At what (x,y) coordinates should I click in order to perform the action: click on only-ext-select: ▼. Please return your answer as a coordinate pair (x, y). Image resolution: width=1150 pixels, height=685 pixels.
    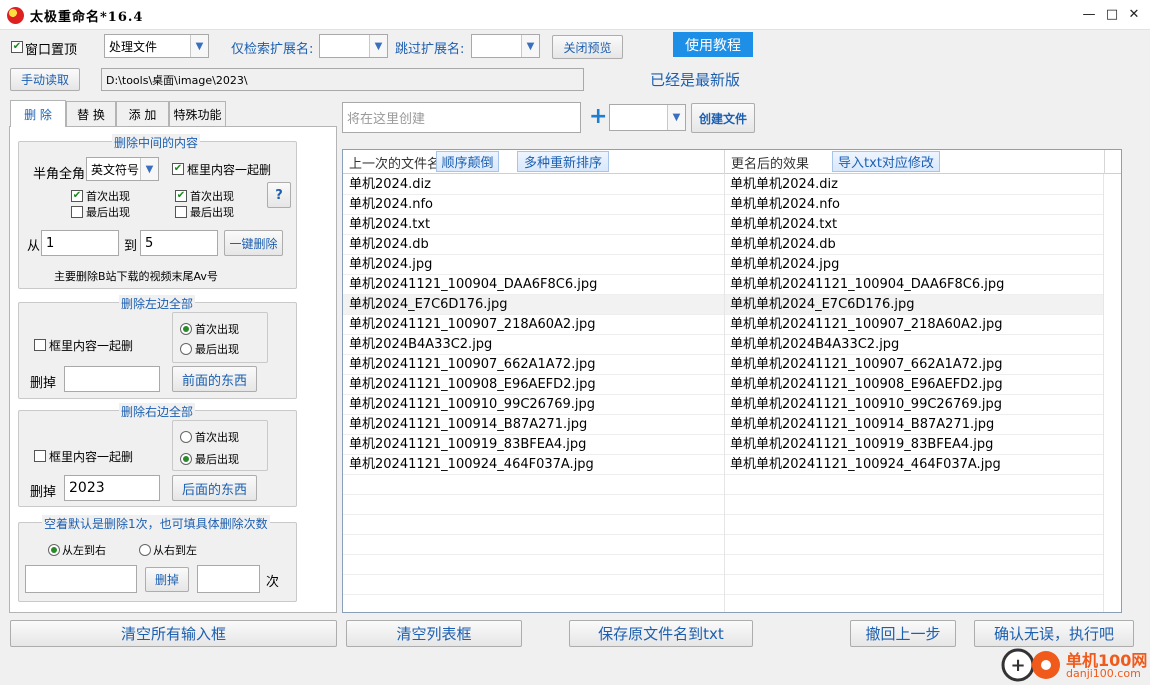
    Looking at the image, I should click on (353, 46).